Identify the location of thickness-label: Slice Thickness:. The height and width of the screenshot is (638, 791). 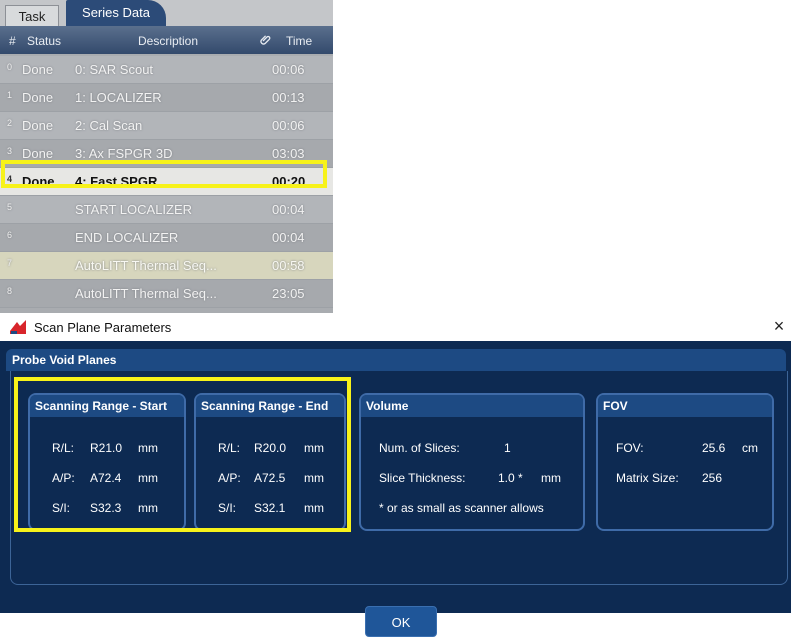
(422, 478).